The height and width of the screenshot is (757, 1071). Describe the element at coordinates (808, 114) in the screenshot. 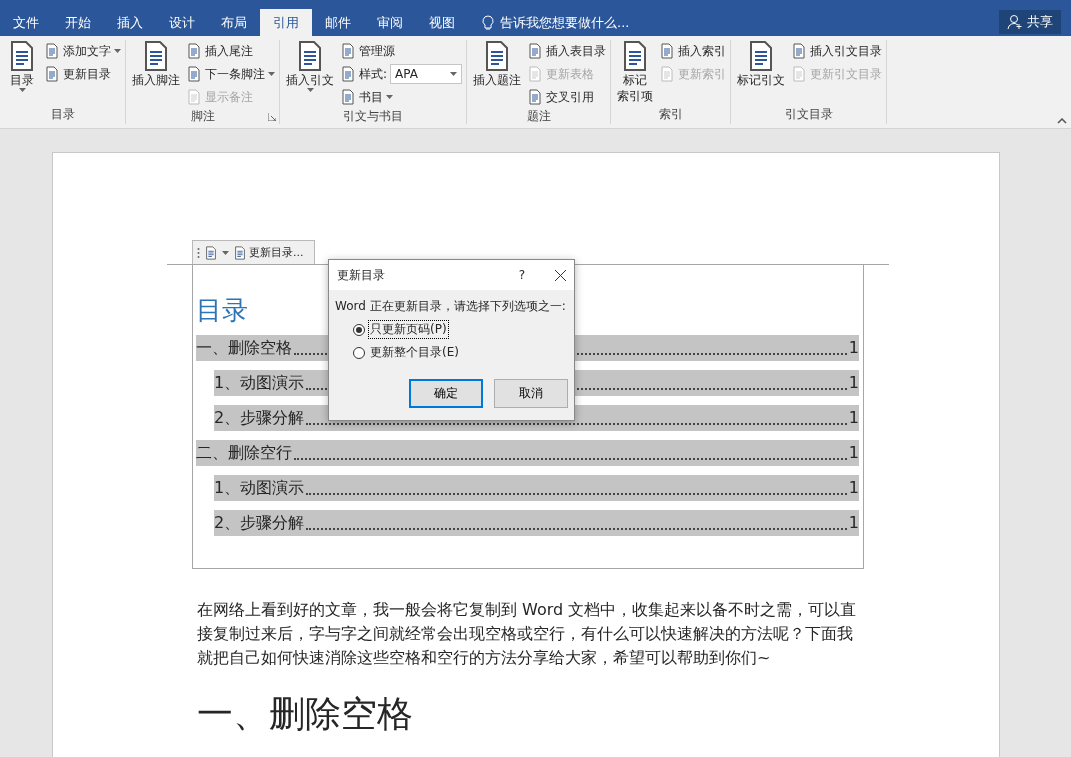

I see `group-label: 引文目录` at that location.